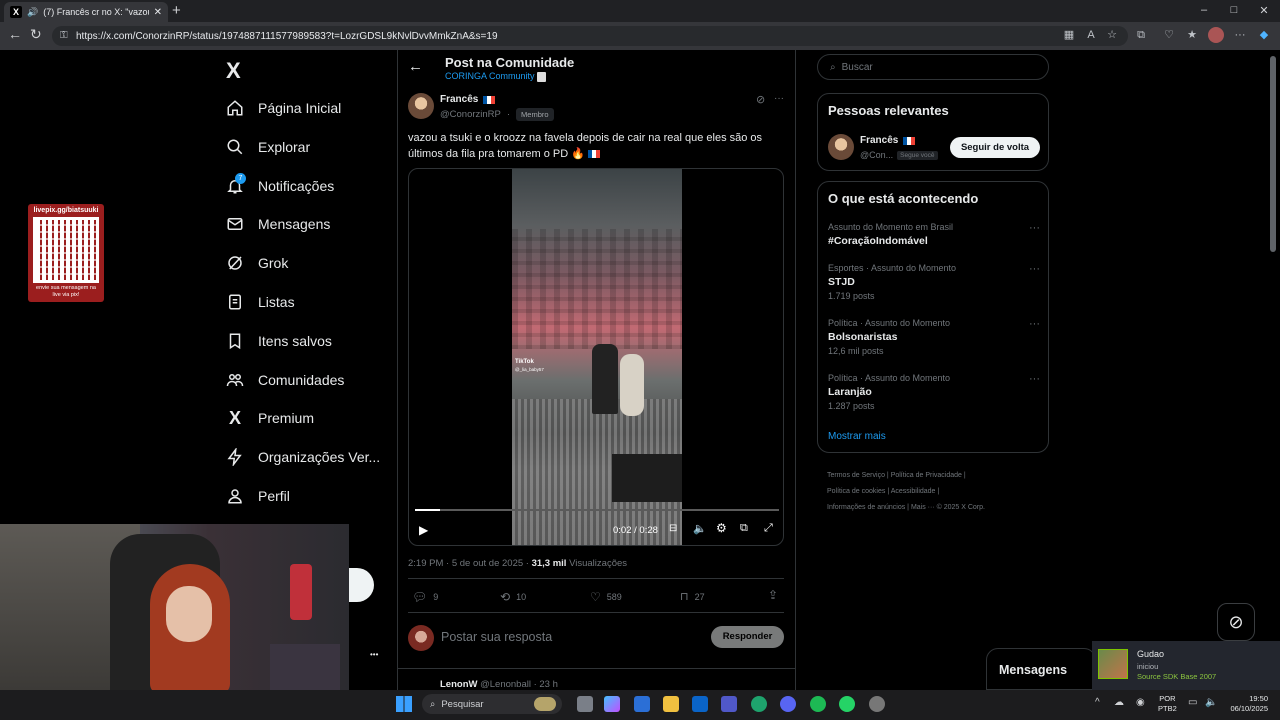  What do you see at coordinates (361, 585) in the screenshot?
I see `post-button` at bounding box center [361, 585].